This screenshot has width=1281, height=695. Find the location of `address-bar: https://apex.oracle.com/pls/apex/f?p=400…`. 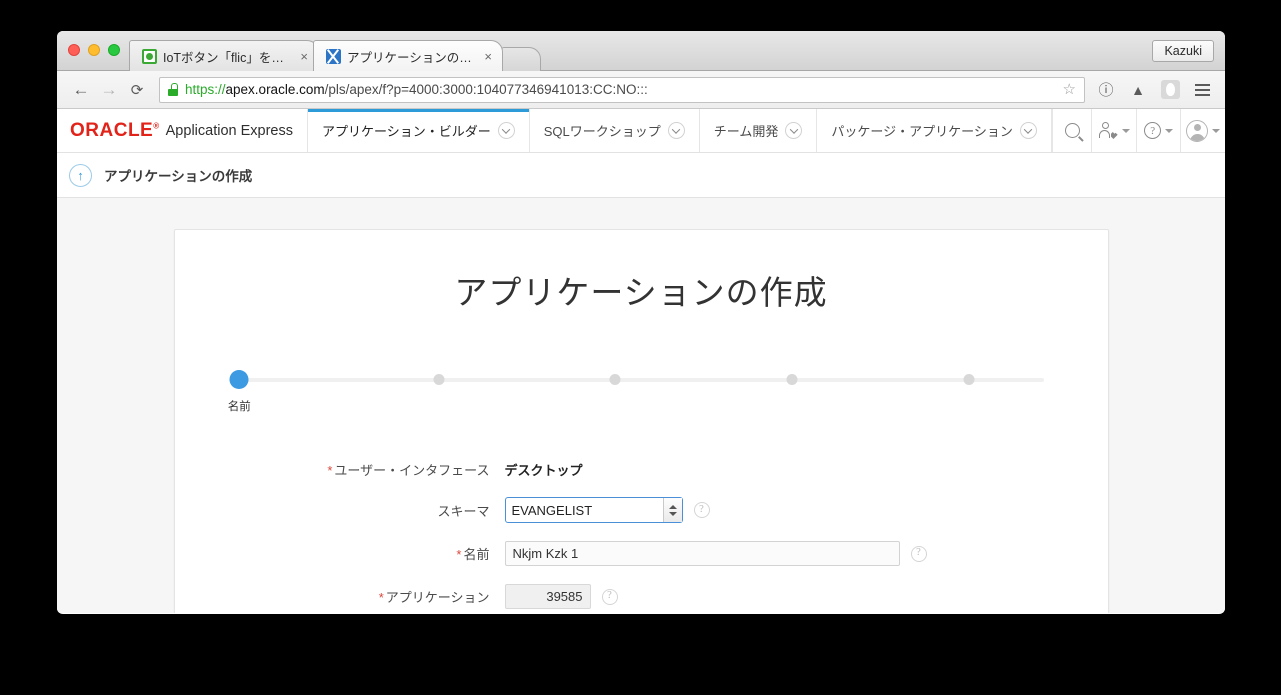

address-bar: https://apex.oracle.com/pls/apex/f?p=400… is located at coordinates (622, 89).